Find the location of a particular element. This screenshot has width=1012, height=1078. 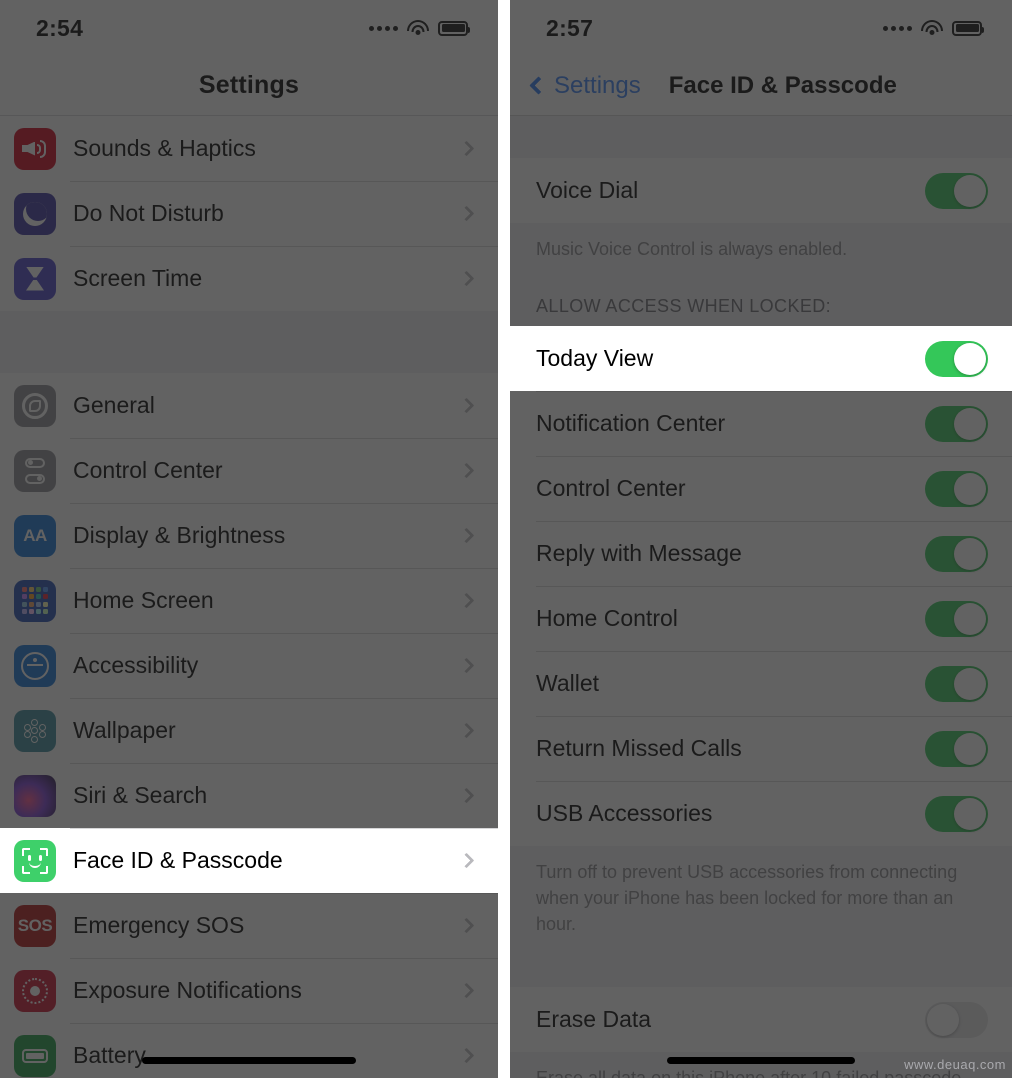

app-grid-icon is located at coordinates (35, 600).